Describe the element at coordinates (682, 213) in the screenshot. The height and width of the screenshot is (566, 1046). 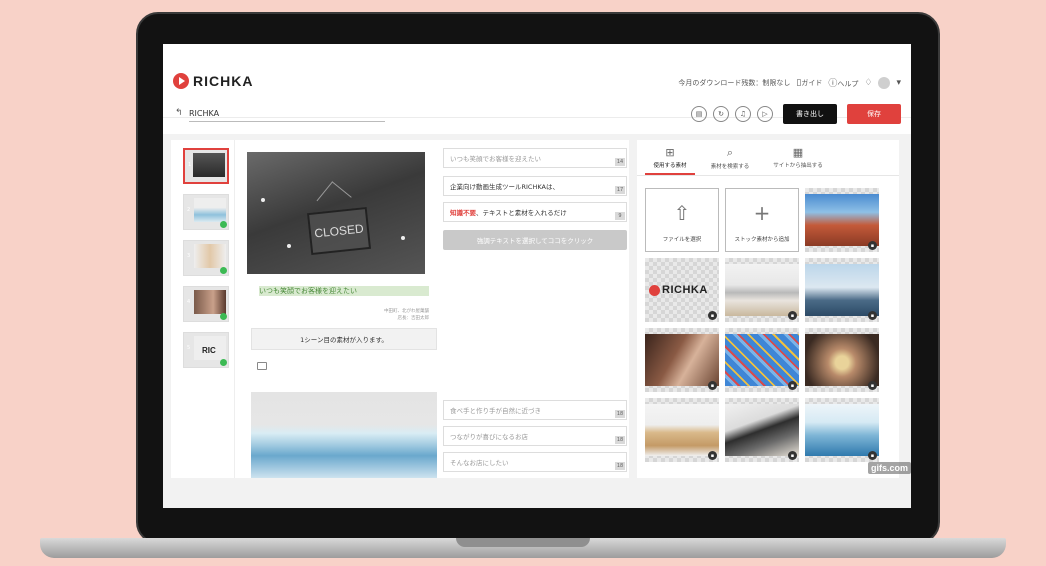
I see `upload-icon: ⇧` at that location.